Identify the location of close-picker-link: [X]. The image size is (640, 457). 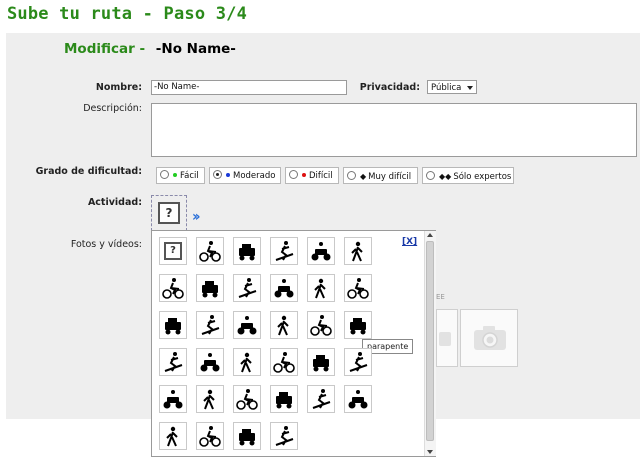
(409, 242).